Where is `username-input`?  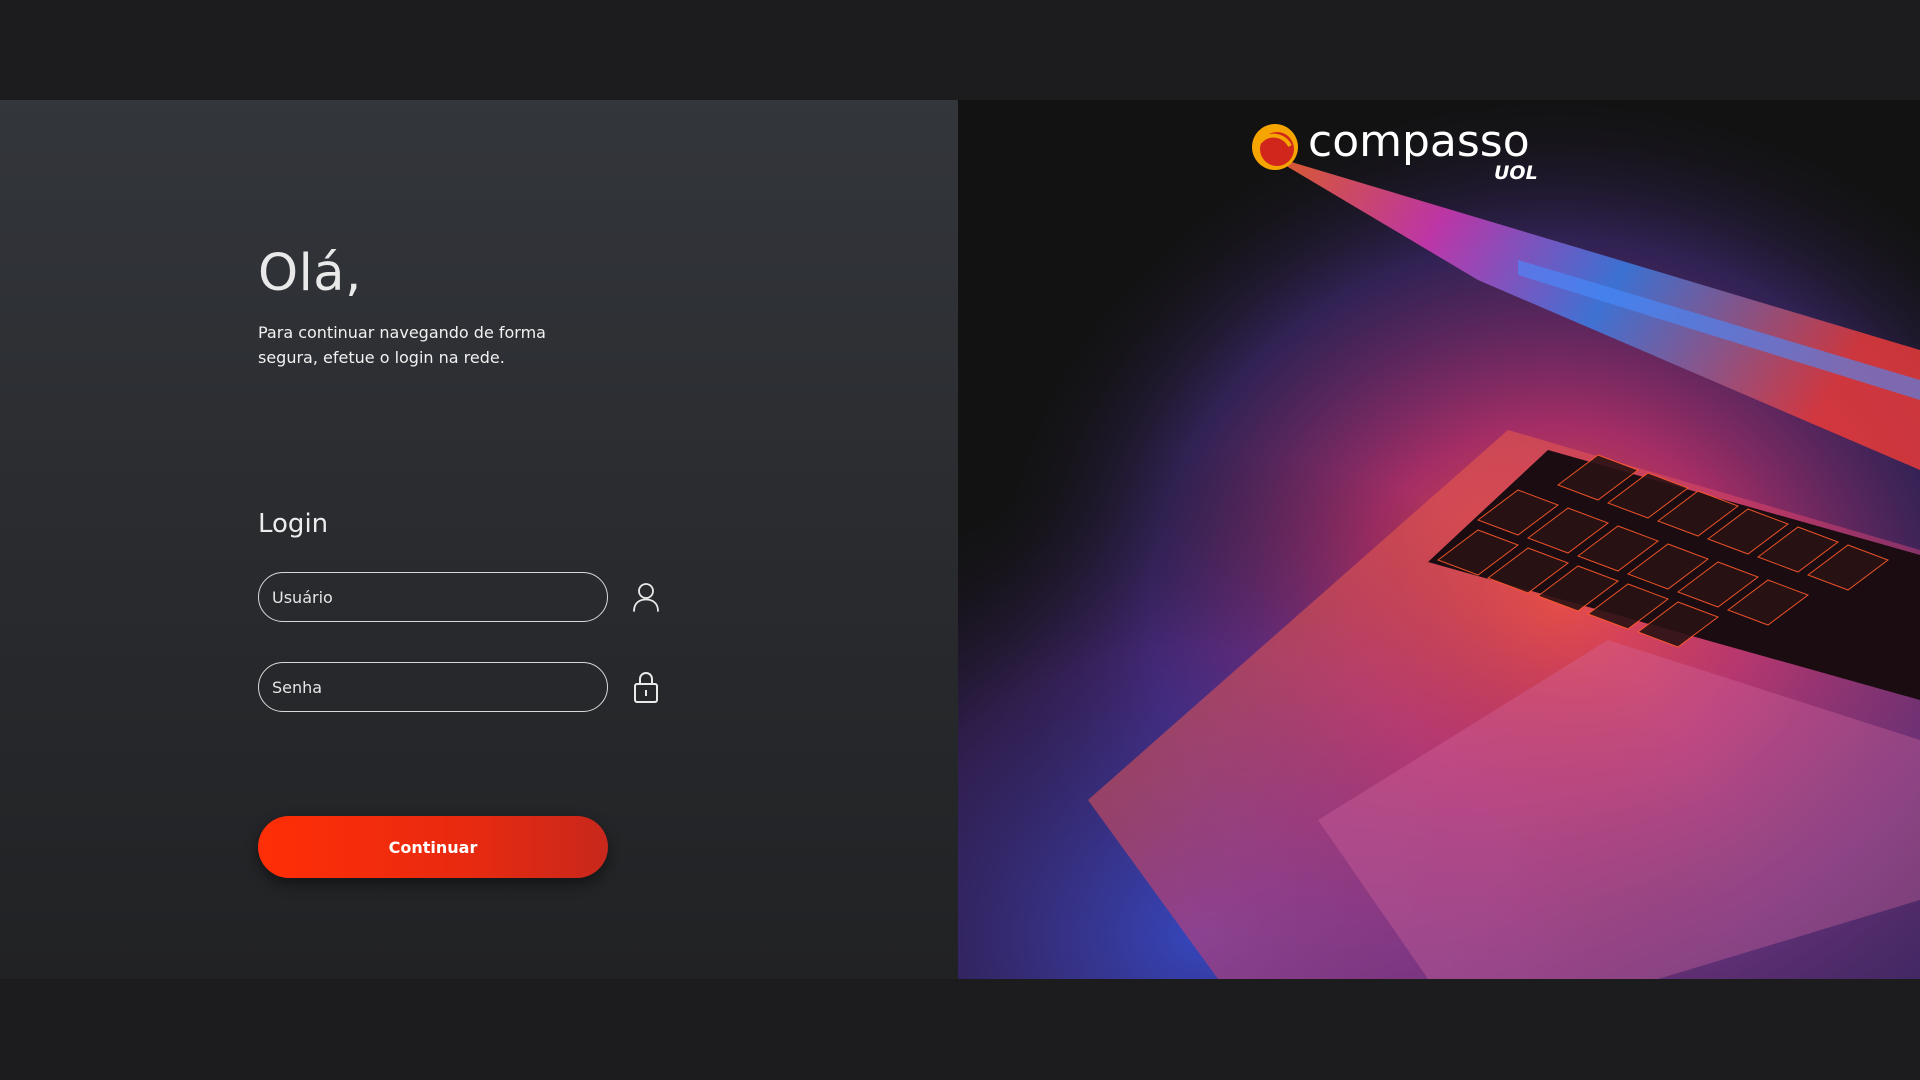 username-input is located at coordinates (433, 597).